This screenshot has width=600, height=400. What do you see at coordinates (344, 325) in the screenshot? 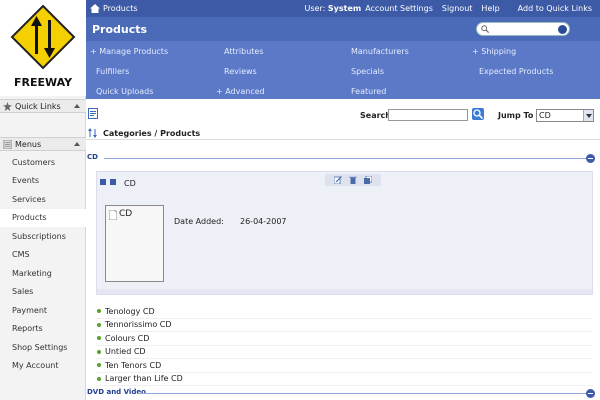
I see `list-item: Tennorissimo CD` at bounding box center [344, 325].